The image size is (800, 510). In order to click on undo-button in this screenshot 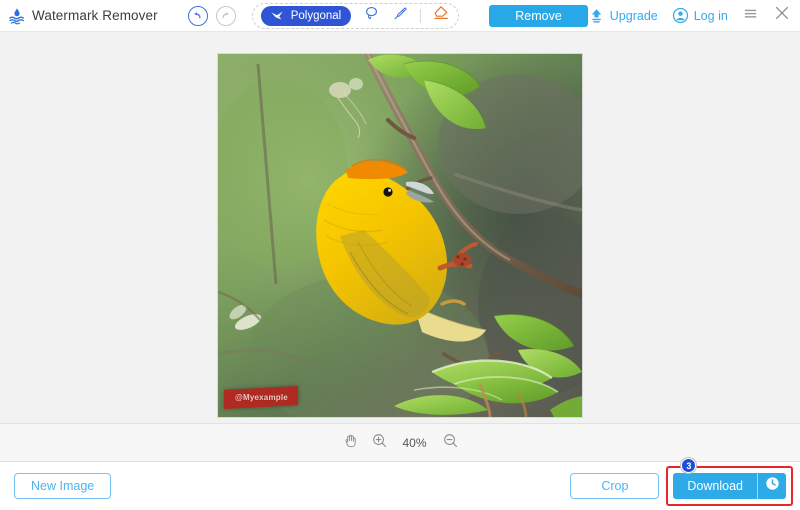, I will do `click(197, 15)`.